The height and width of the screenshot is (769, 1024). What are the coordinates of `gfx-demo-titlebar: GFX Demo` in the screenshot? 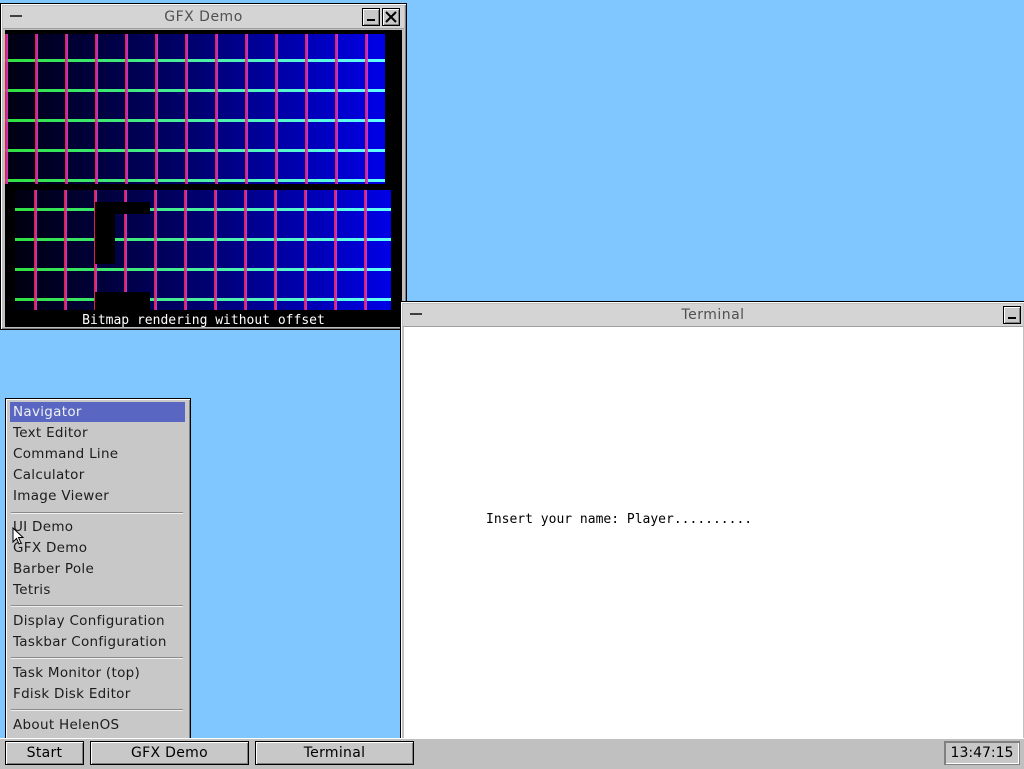 It's located at (203, 17).